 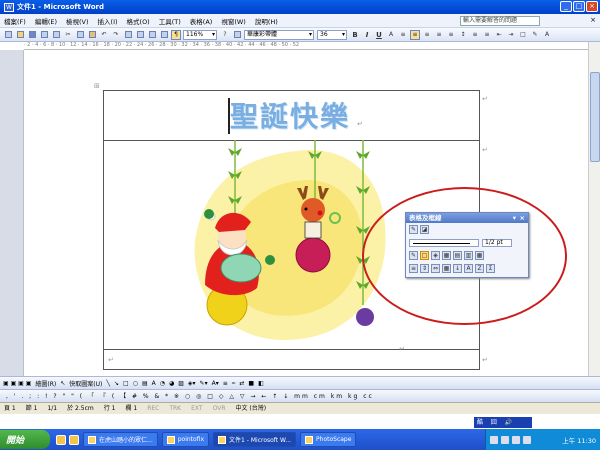 What do you see at coordinates (494, 439) in the screenshot?
I see `tray-network-icon` at bounding box center [494, 439].